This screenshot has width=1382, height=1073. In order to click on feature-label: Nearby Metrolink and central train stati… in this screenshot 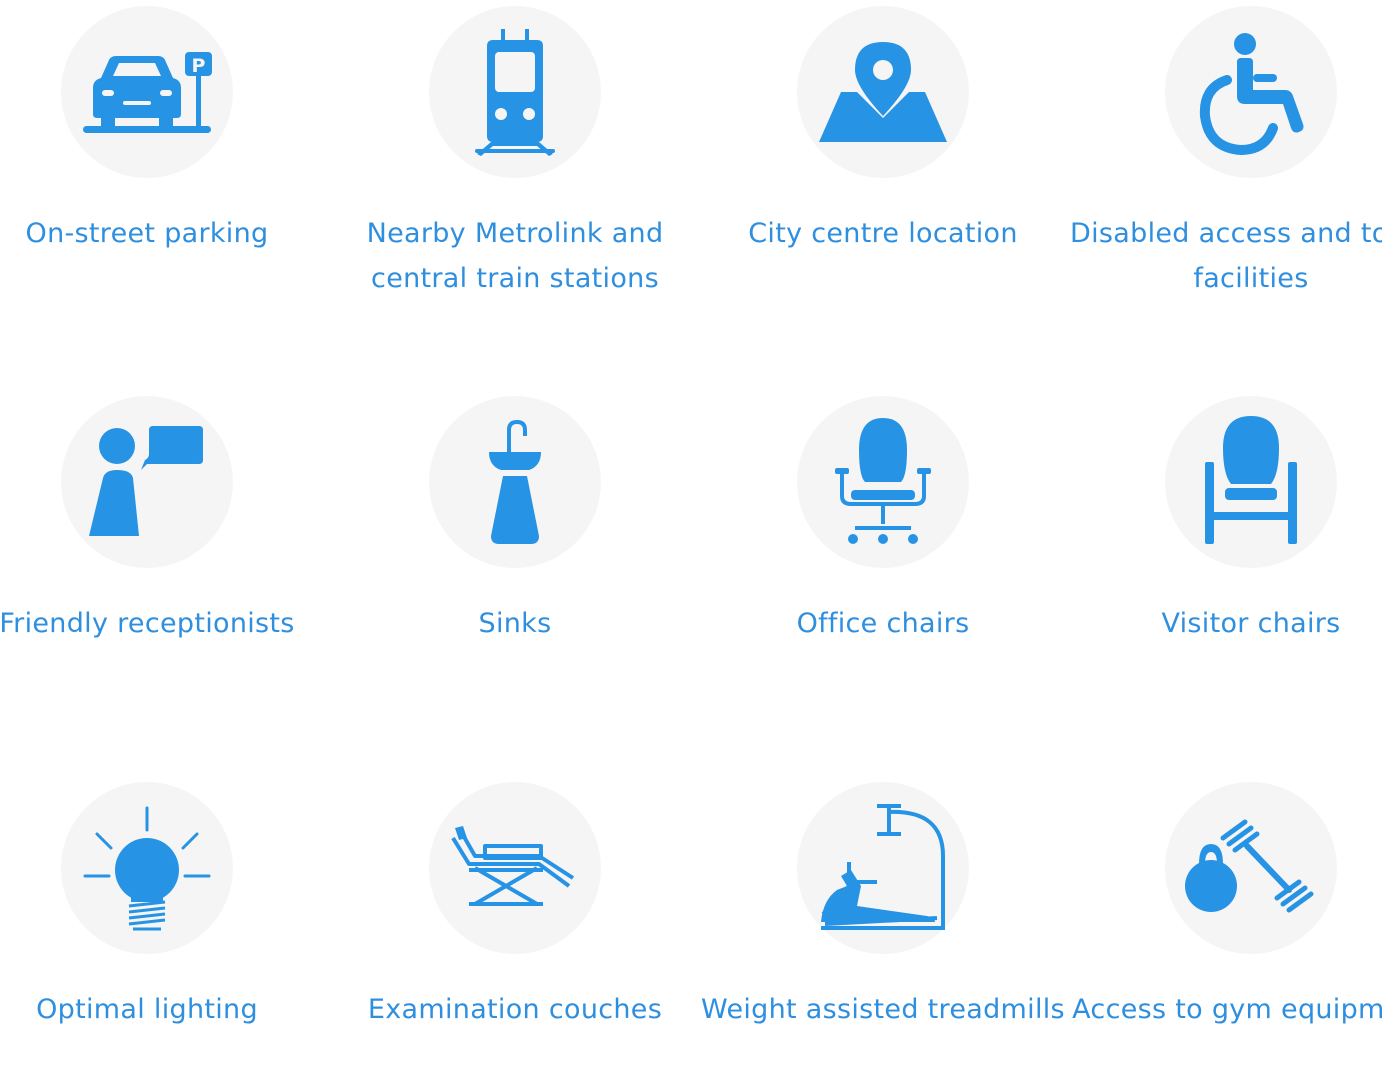, I will do `click(515, 256)`.